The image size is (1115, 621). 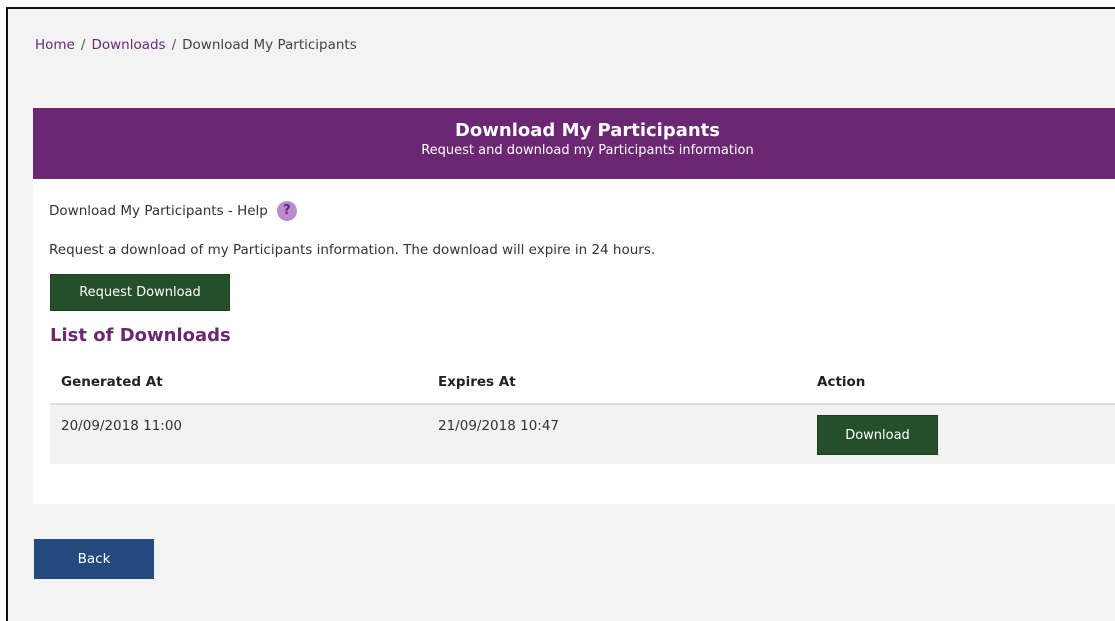 What do you see at coordinates (286, 211) in the screenshot?
I see `question-icon: ?` at bounding box center [286, 211].